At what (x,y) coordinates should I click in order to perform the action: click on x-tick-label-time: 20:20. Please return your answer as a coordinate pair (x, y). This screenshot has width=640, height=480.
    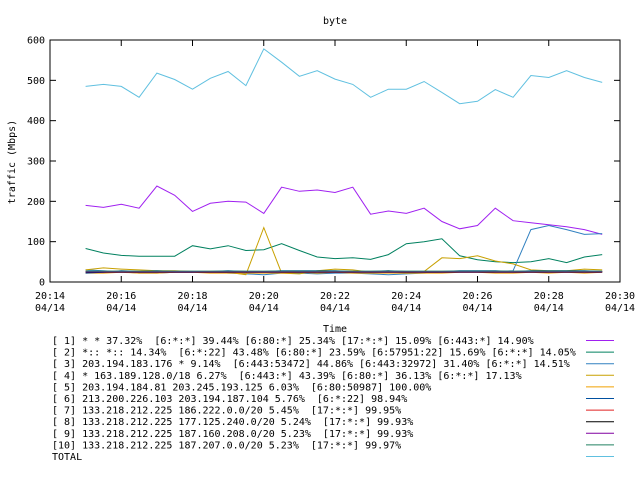
    Looking at the image, I should click on (264, 296).